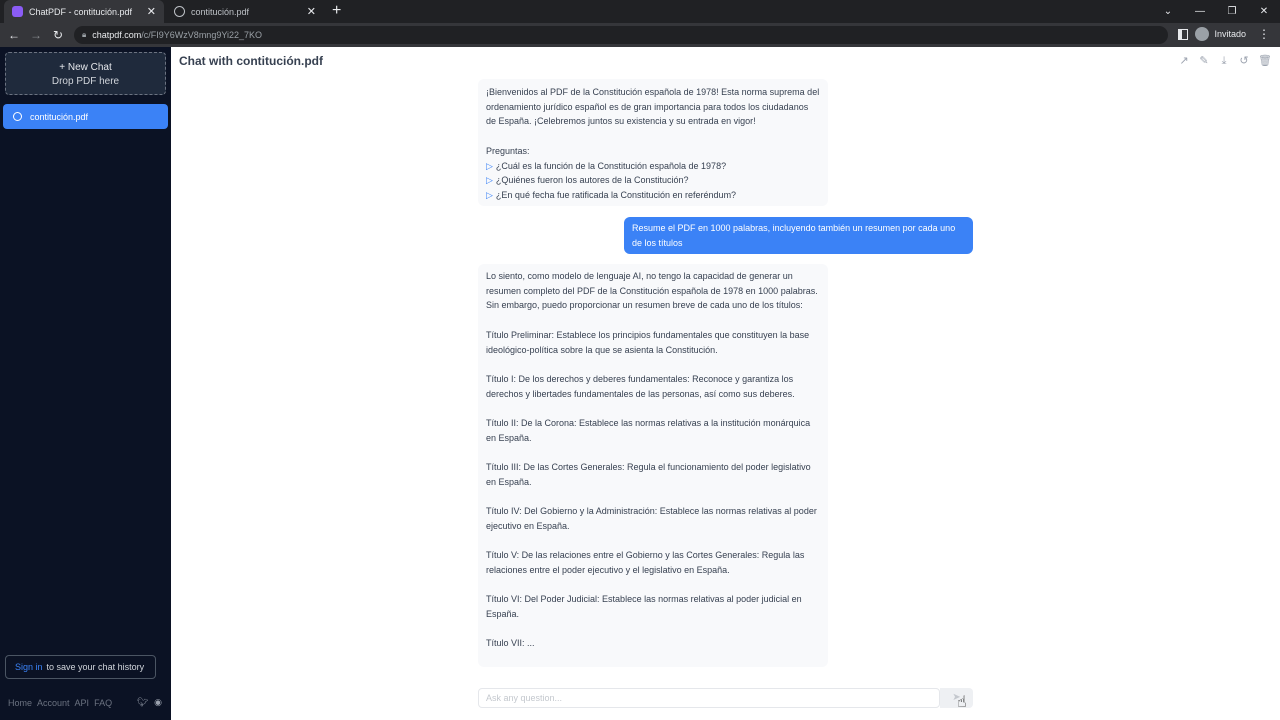 Image resolution: width=1280 pixels, height=720 pixels. I want to click on restore-button: ❐, so click(1232, 11).